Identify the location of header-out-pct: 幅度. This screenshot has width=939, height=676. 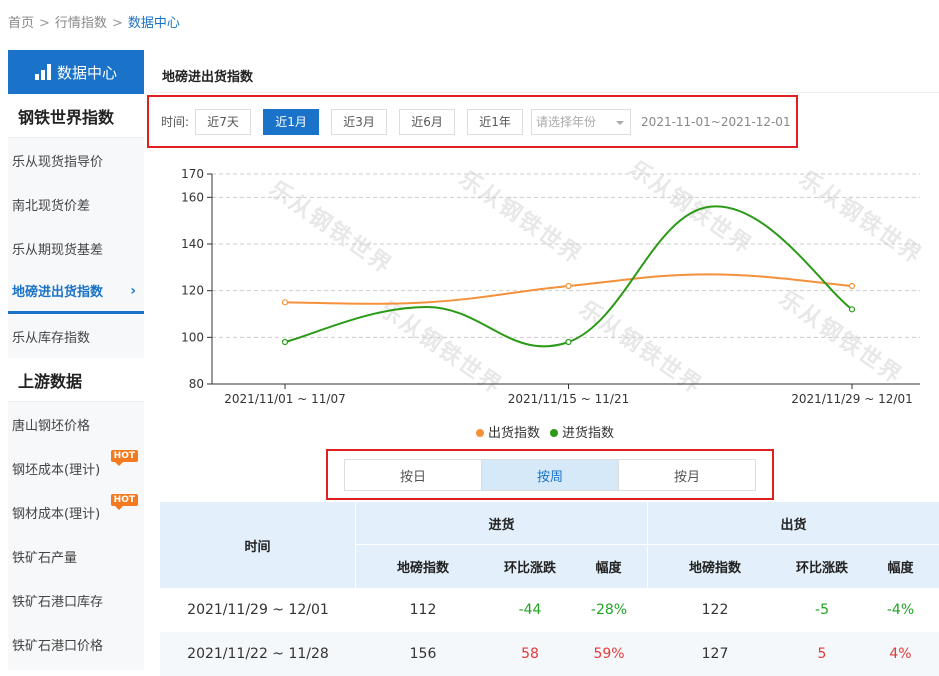
(900, 568).